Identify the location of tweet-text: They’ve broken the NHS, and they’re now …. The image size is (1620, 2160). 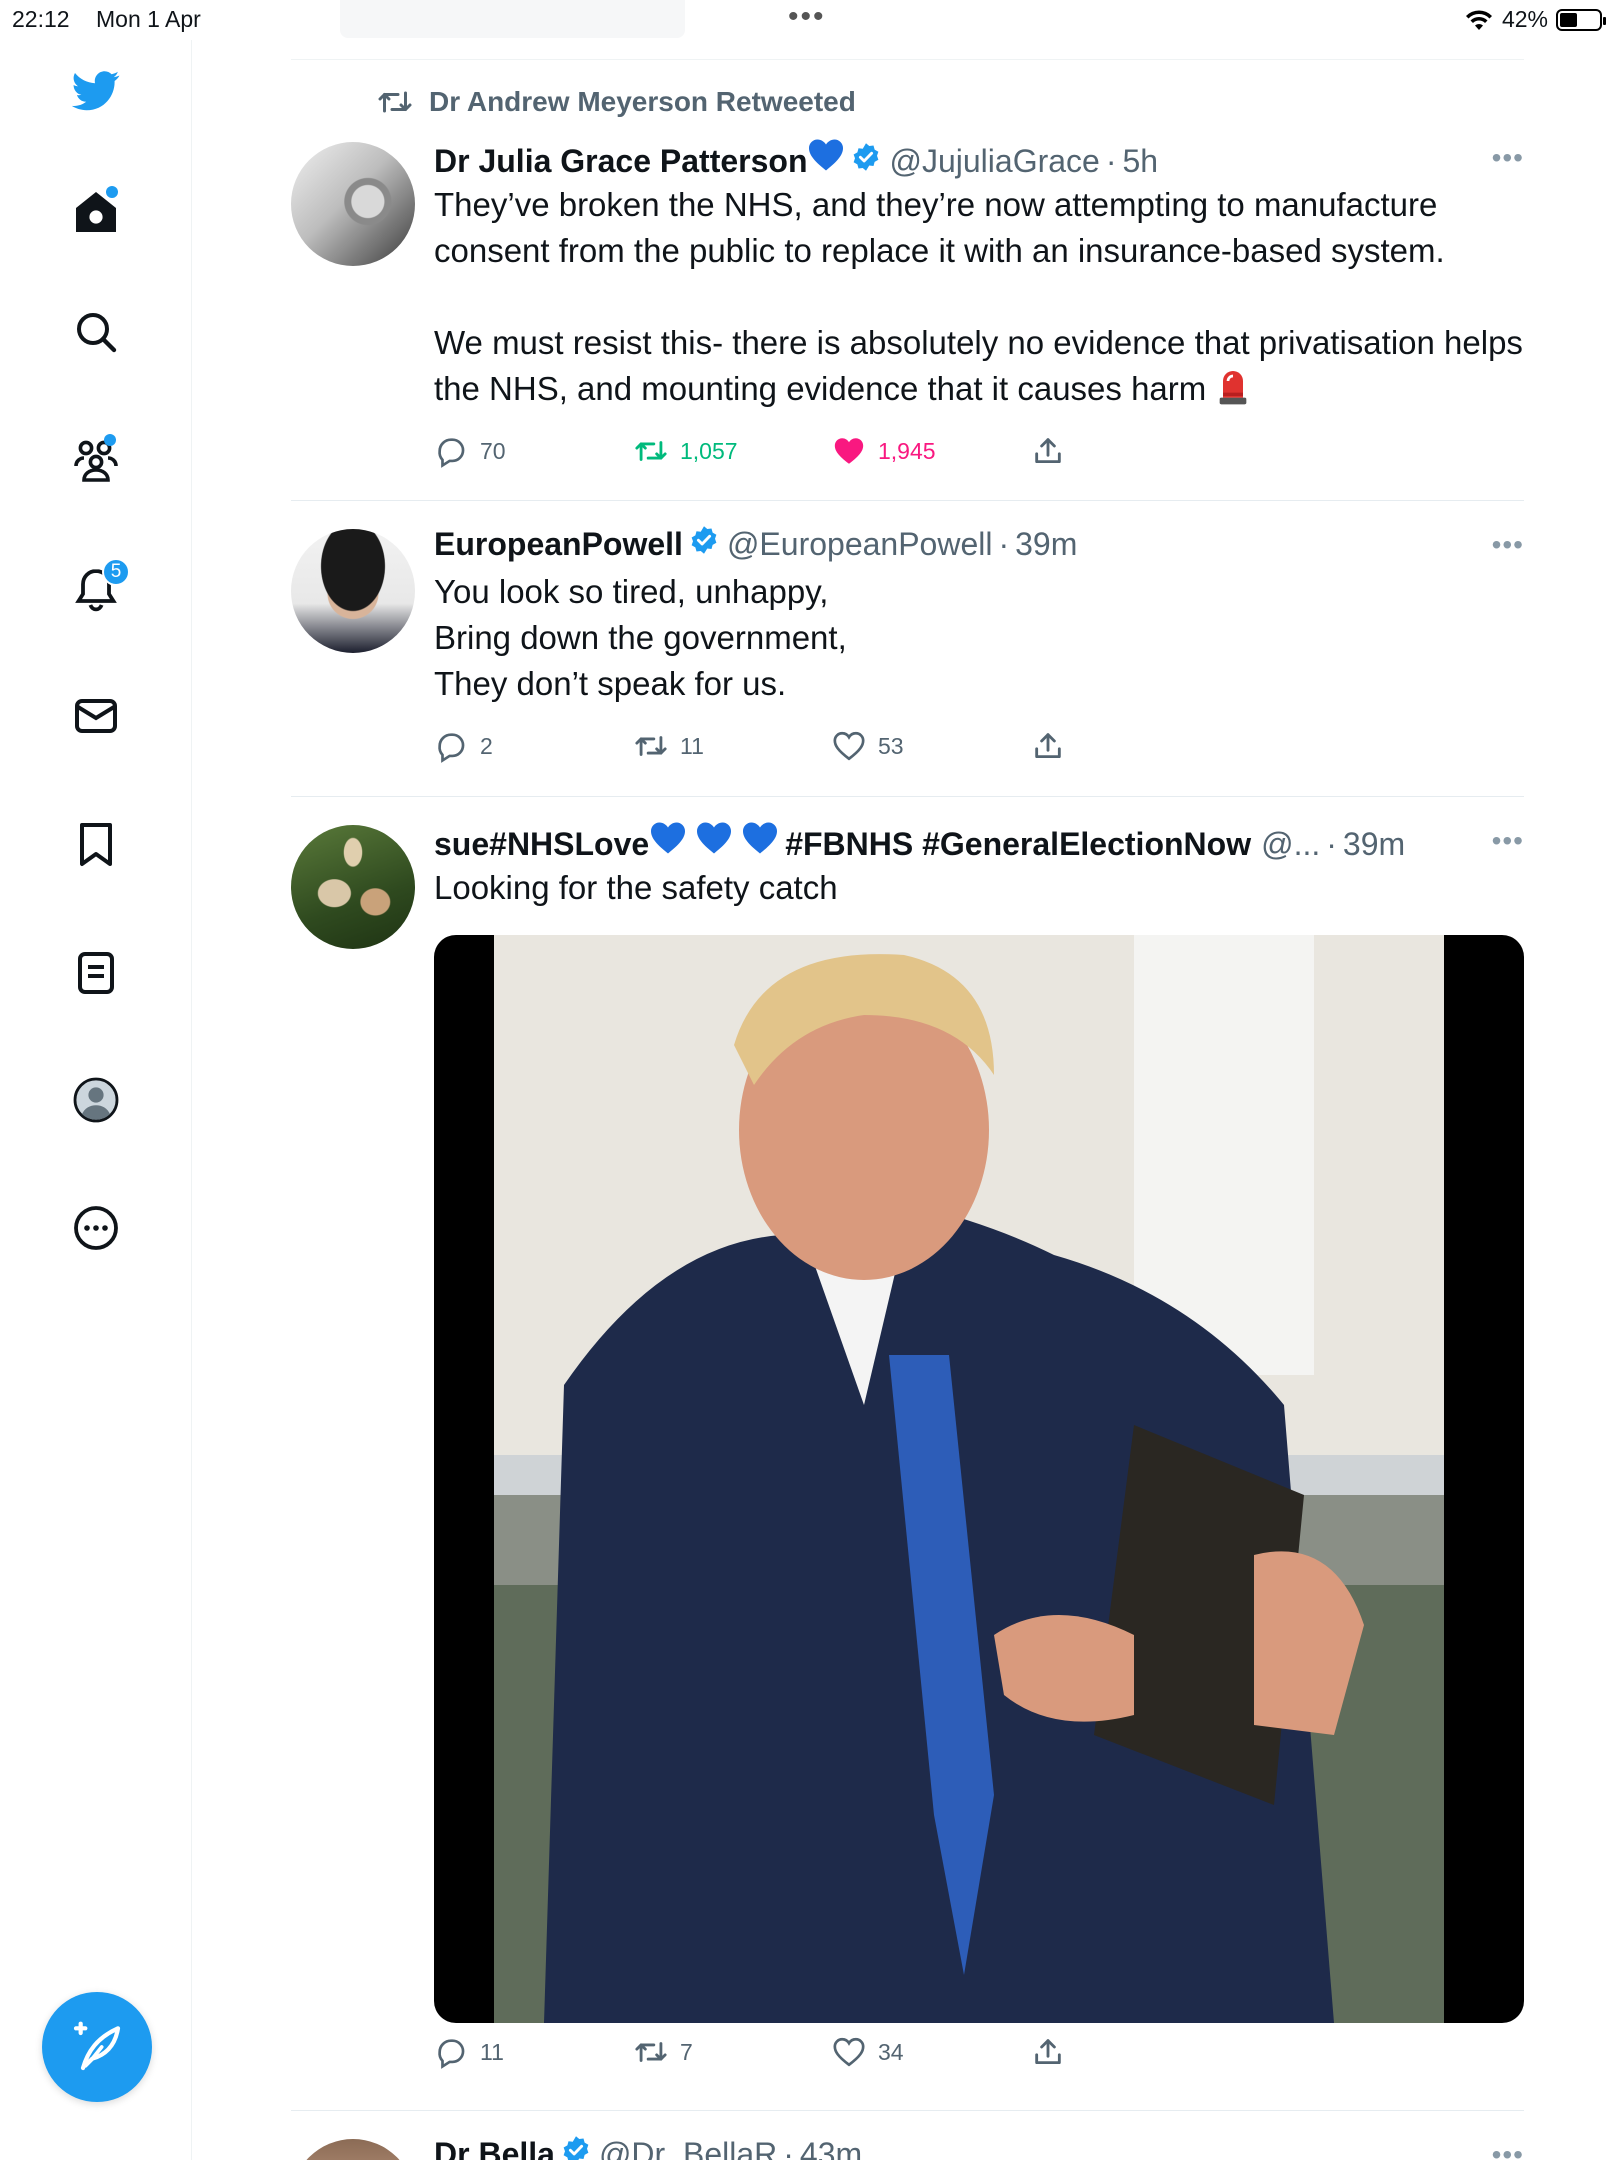
(978, 296).